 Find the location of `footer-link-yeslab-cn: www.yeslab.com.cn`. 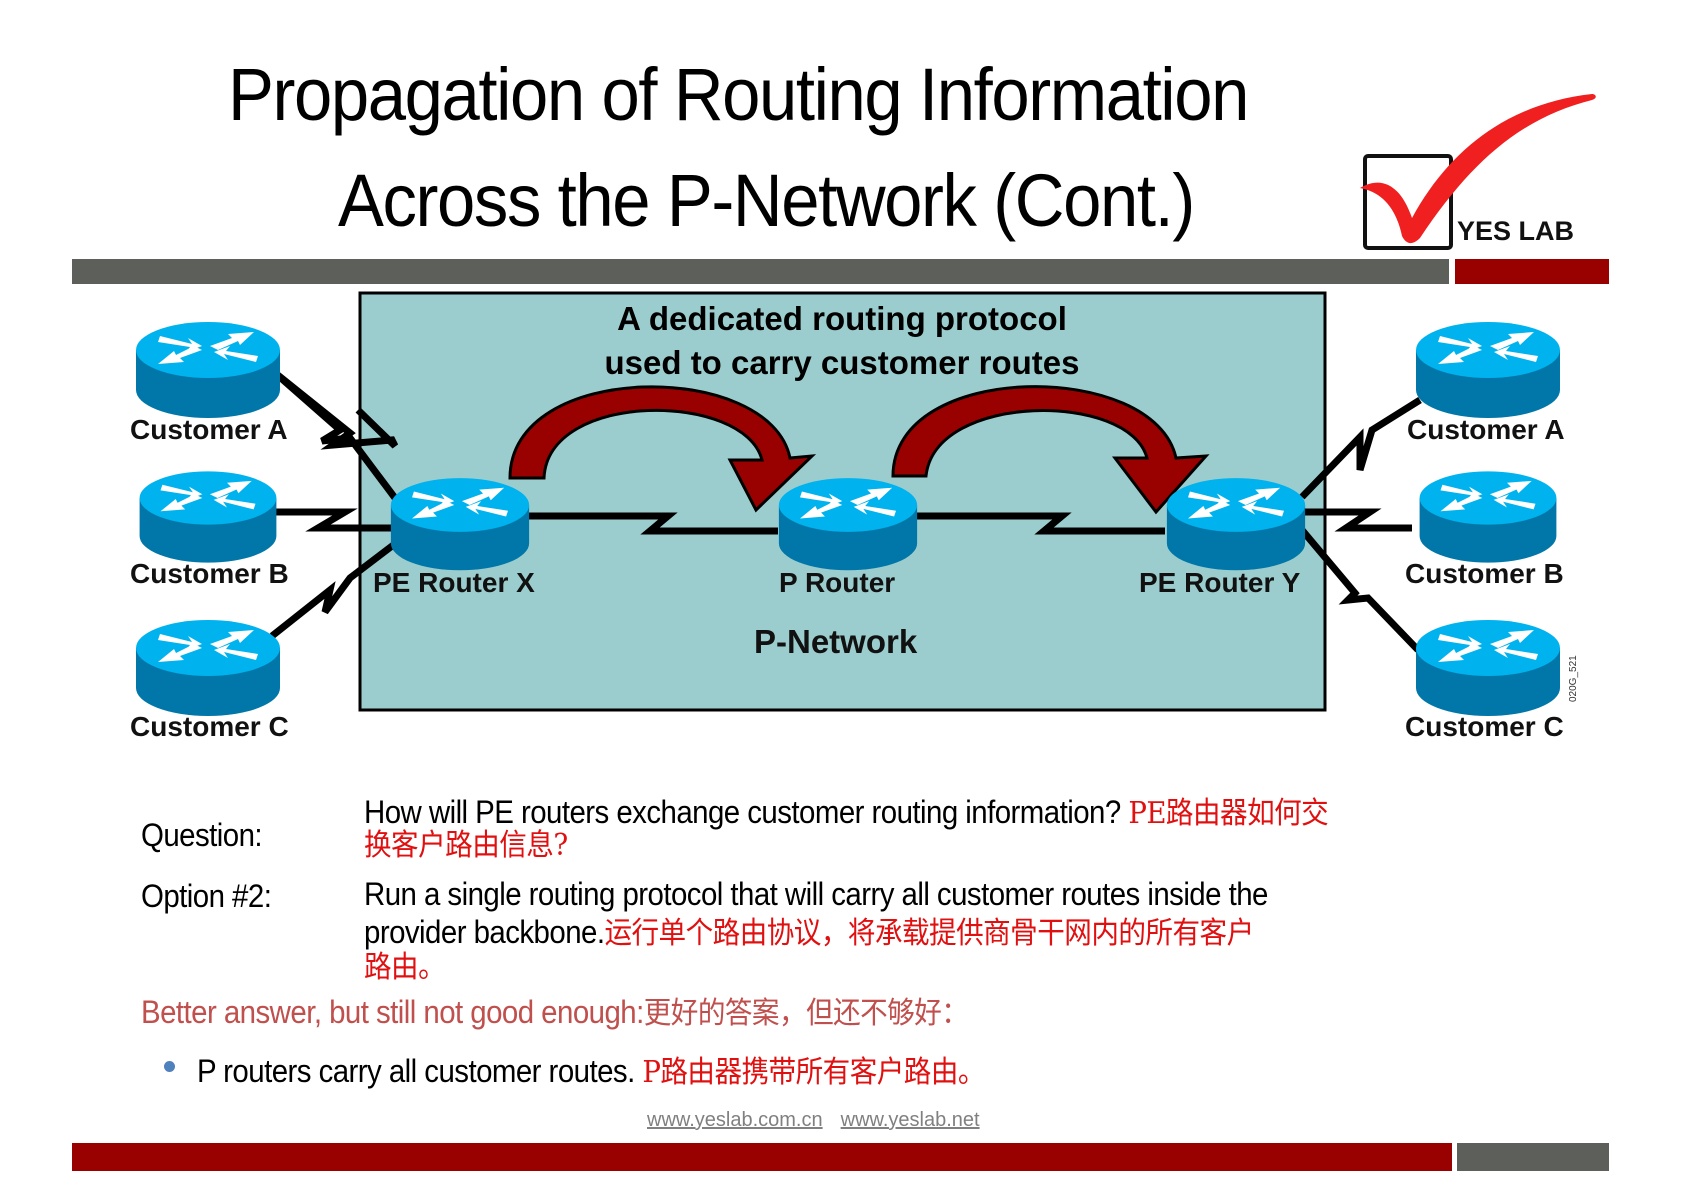

footer-link-yeslab-cn: www.yeslab.com.cn is located at coordinates (735, 1120).